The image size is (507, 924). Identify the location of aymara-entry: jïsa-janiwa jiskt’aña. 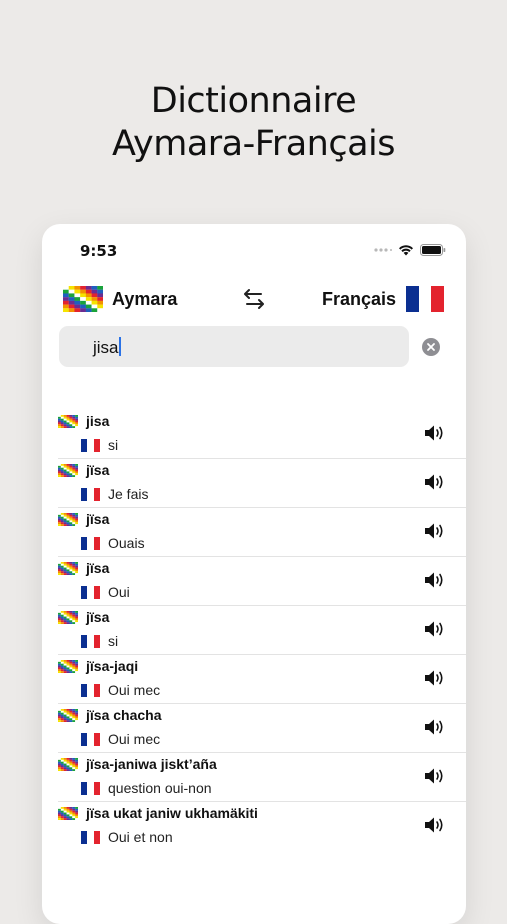
(137, 764).